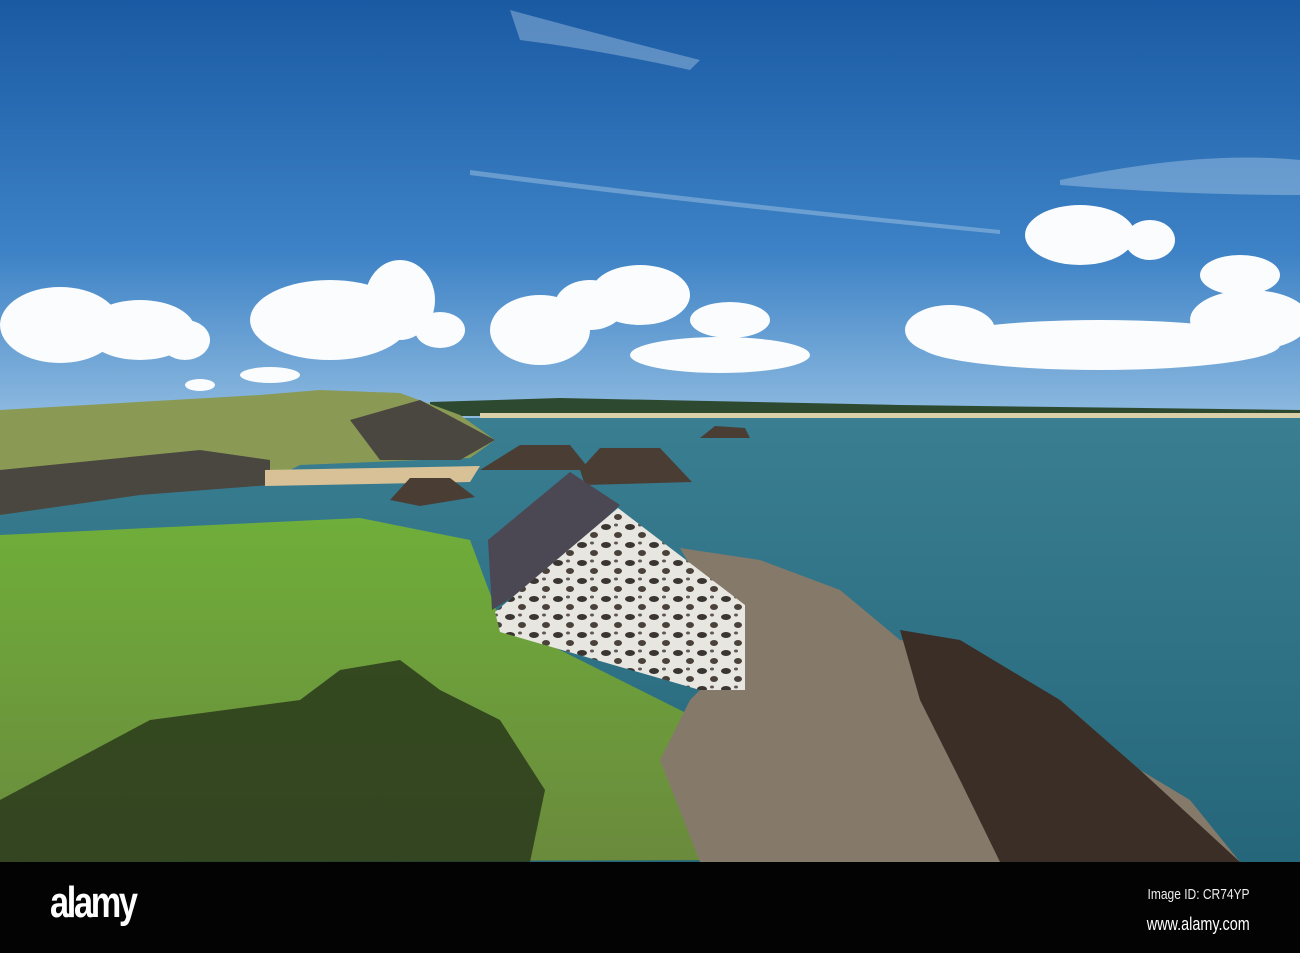 The image size is (1300, 953). What do you see at coordinates (650, 907) in the screenshot?
I see `watermark-footer: alamy Image ID: CR74YP www.alamy.com` at bounding box center [650, 907].